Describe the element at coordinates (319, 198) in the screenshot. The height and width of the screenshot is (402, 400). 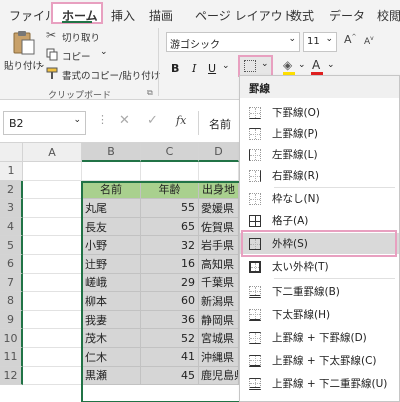
I see `menu-item-no-border: 枠なし(N)` at that location.